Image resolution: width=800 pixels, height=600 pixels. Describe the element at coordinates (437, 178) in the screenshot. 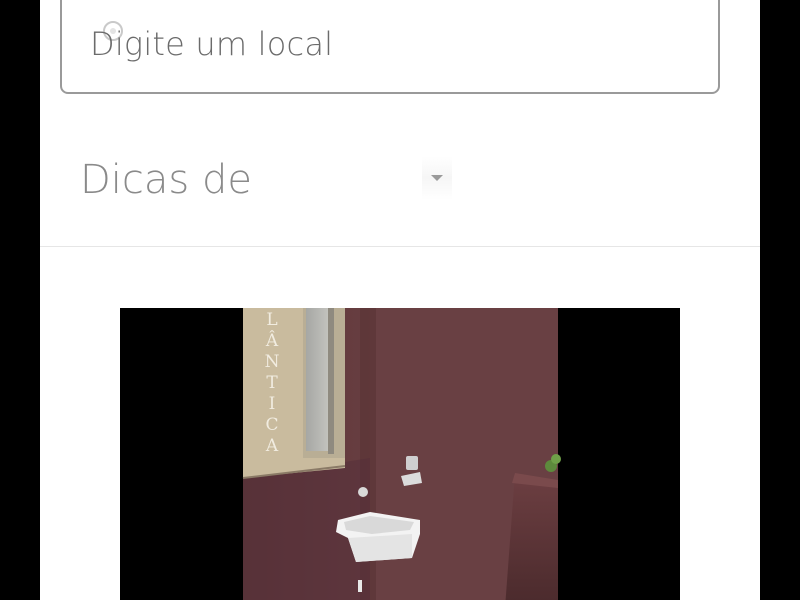

I see `chevron-down-icon` at that location.